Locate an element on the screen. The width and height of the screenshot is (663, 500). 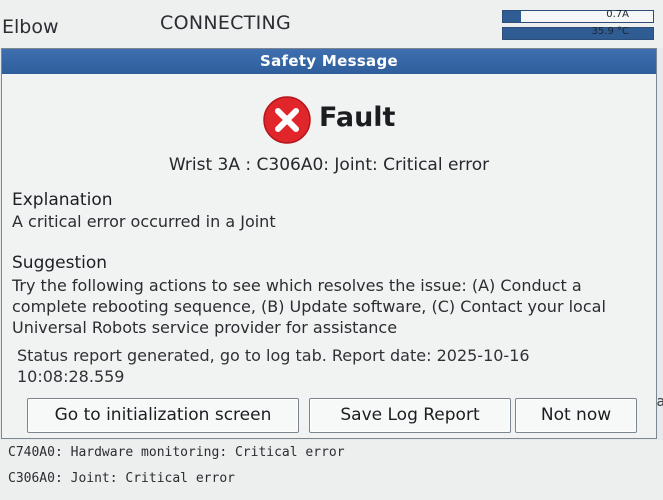
suggestion-heading: Suggestion is located at coordinates (60, 263).